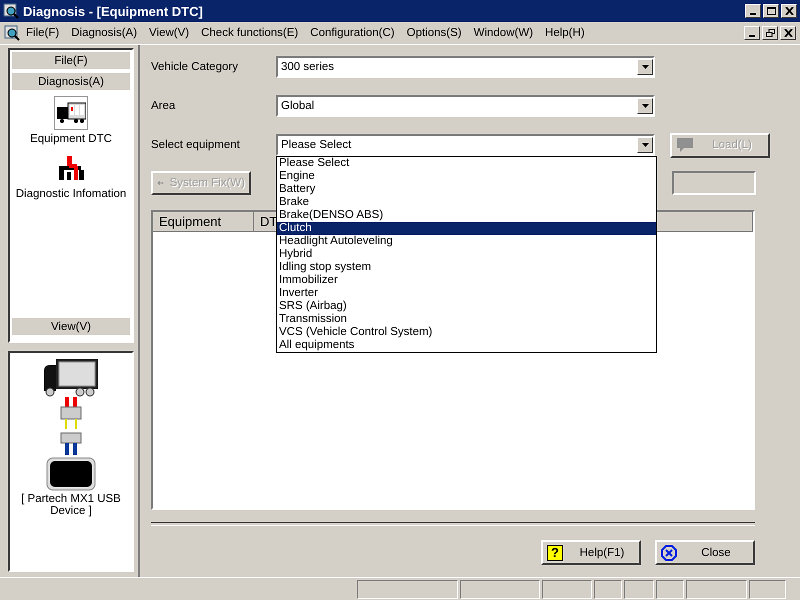 The height and width of the screenshot is (600, 800). Describe the element at coordinates (555, 552) in the screenshot. I see `help-icon: ?` at that location.